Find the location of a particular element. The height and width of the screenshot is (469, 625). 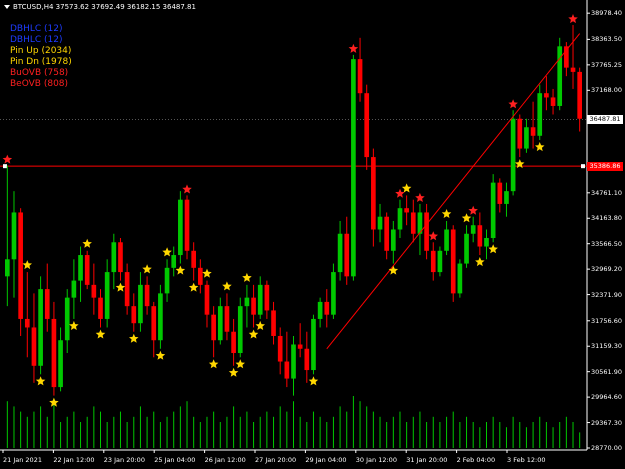

time-tick-label: 2 Feb 04:00 is located at coordinates (476, 460).